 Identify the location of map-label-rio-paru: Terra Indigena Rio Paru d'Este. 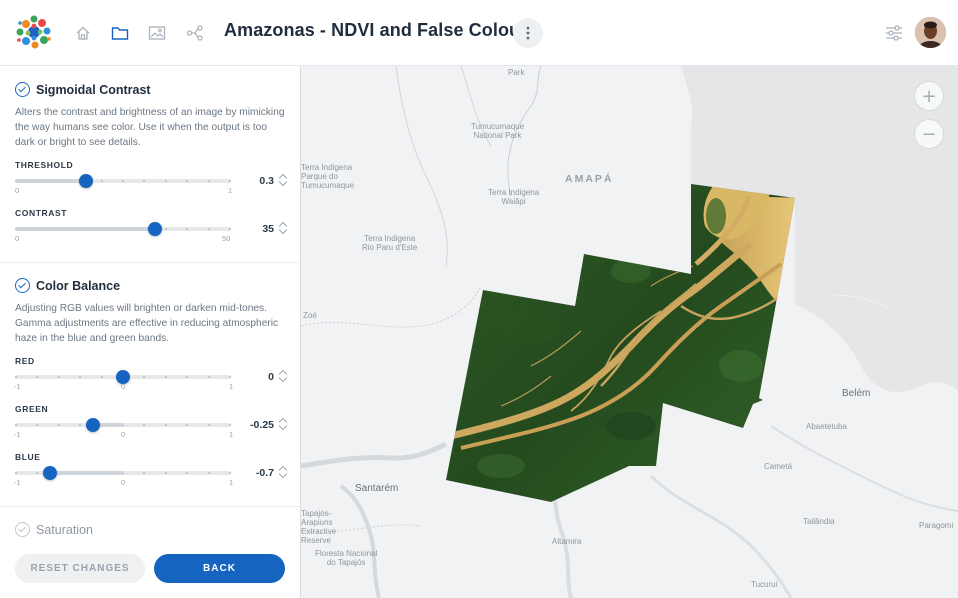
(390, 243).